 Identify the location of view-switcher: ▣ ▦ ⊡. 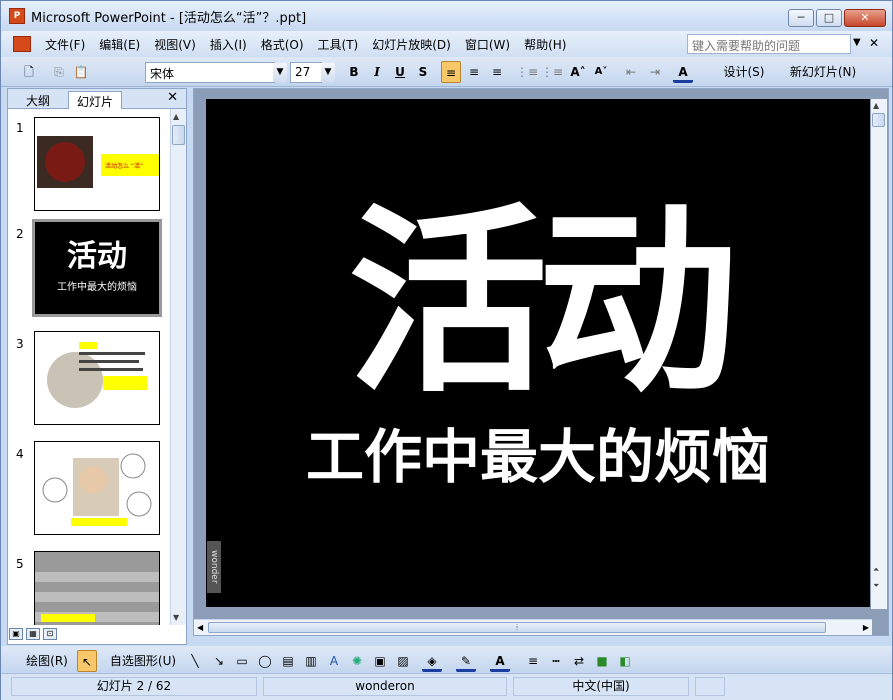
(33, 634).